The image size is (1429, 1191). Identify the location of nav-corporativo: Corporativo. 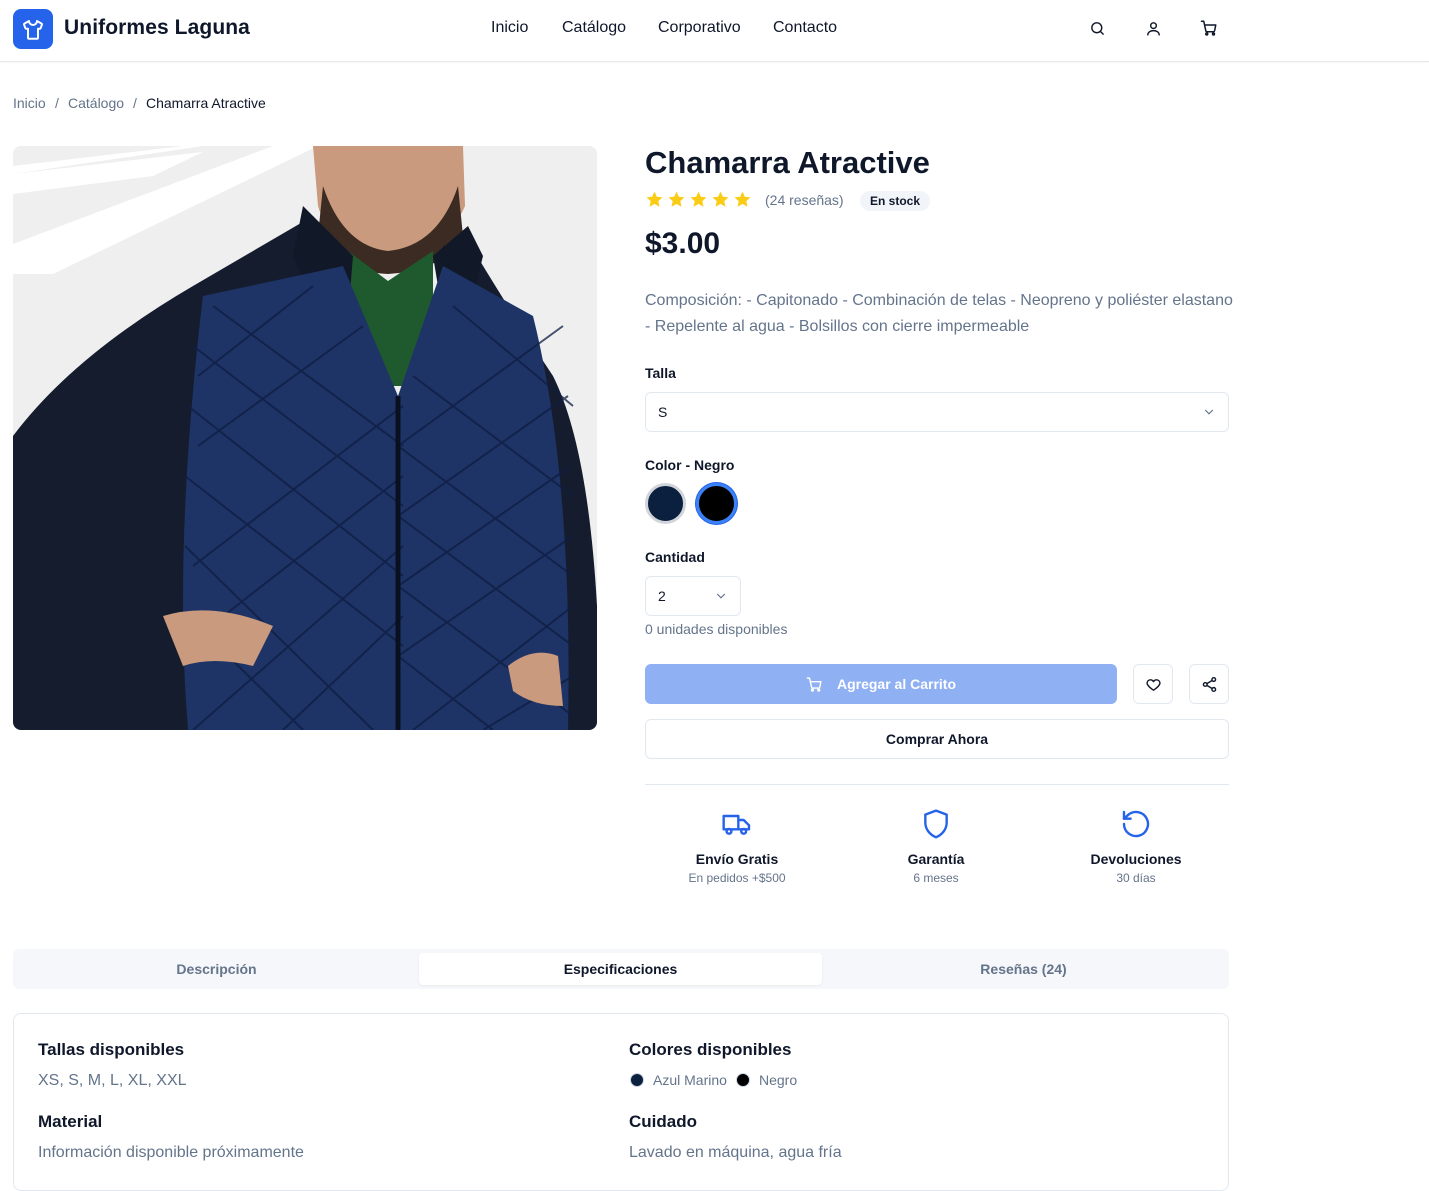
(699, 28).